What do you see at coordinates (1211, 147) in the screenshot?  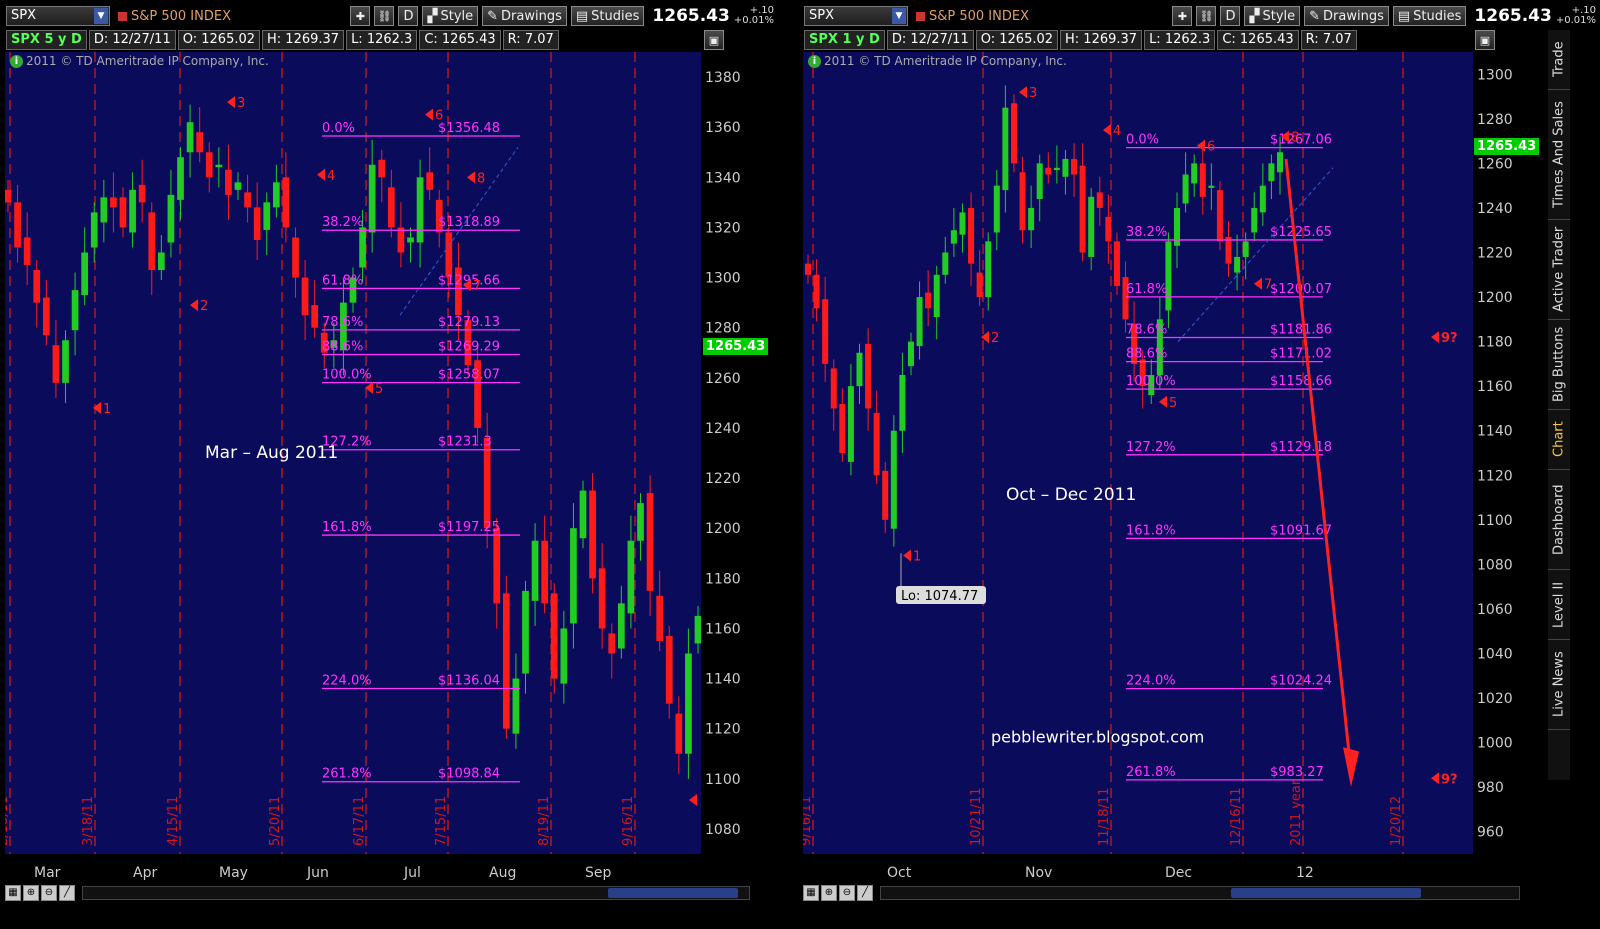 I see `wave-label: 6` at bounding box center [1211, 147].